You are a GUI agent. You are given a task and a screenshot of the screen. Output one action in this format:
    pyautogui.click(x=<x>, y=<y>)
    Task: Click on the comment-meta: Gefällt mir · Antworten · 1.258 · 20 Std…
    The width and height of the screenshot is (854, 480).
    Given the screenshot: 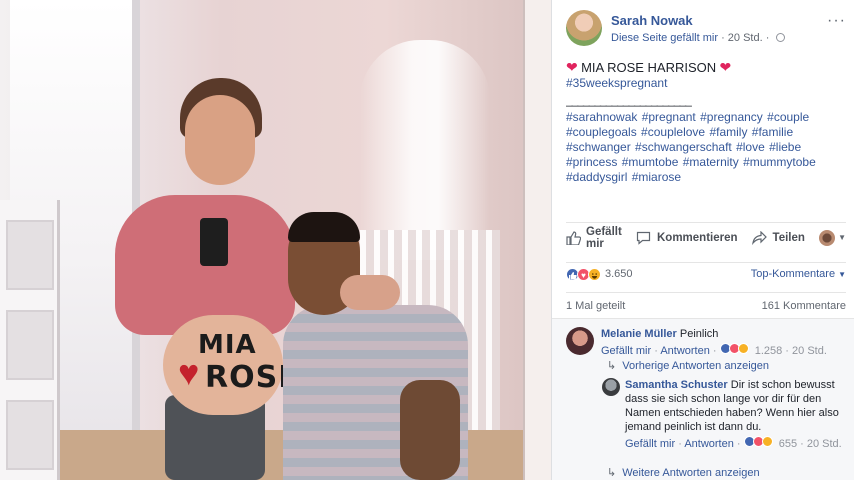 What is the action you would take?
    pyautogui.click(x=723, y=350)
    